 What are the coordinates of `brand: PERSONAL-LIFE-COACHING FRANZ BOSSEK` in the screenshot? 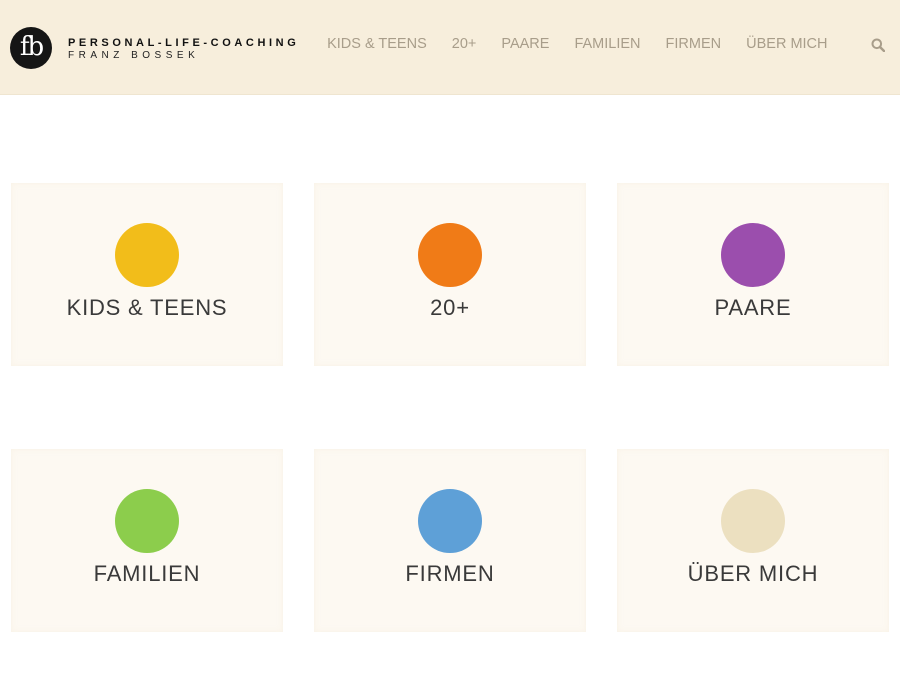 It's located at (183, 49).